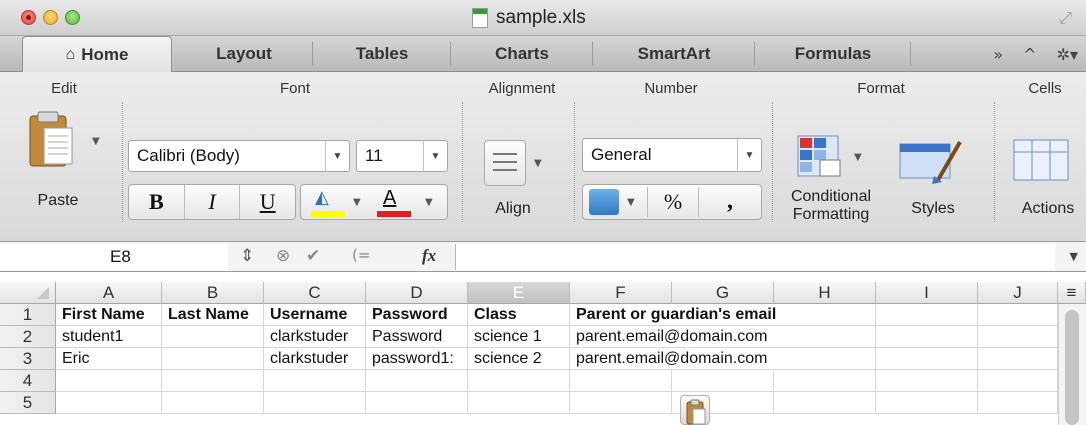 The image size is (1086, 425). What do you see at coordinates (1044, 182) in the screenshot?
I see `actions-button: Actions` at bounding box center [1044, 182].